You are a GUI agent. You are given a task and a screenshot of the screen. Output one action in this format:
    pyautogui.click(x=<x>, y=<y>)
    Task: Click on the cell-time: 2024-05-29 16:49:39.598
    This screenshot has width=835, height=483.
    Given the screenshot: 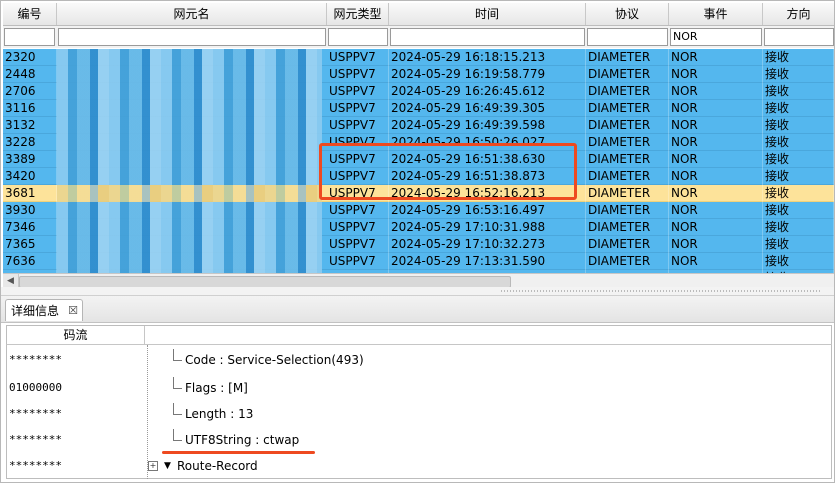 What is the action you would take?
    pyautogui.click(x=487, y=125)
    